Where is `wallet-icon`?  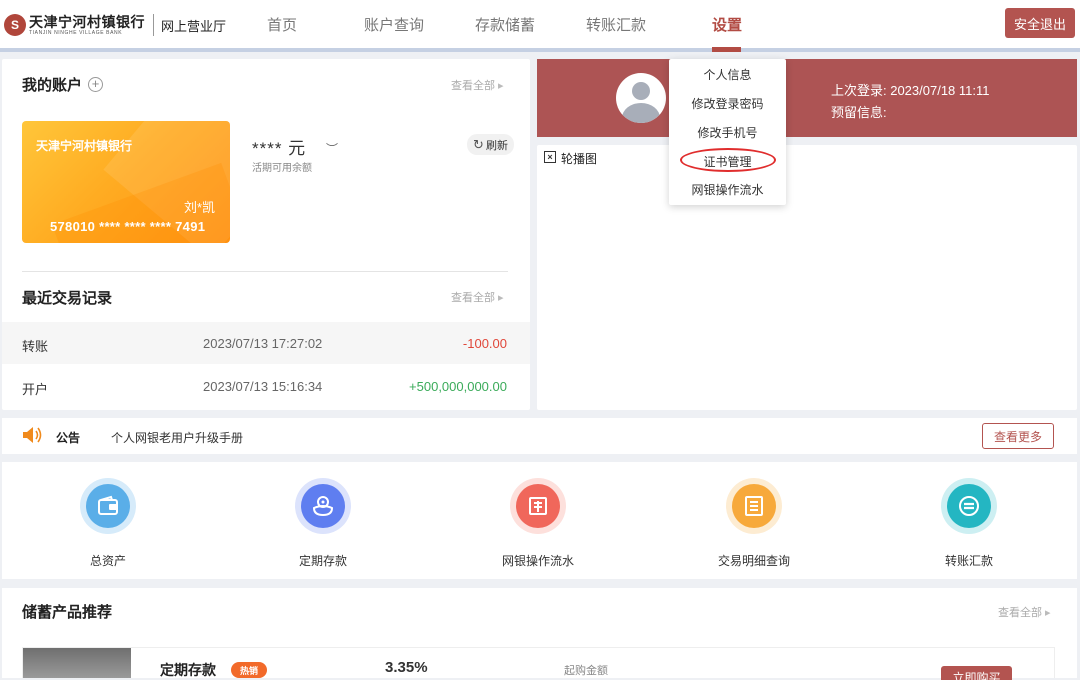 wallet-icon is located at coordinates (108, 506).